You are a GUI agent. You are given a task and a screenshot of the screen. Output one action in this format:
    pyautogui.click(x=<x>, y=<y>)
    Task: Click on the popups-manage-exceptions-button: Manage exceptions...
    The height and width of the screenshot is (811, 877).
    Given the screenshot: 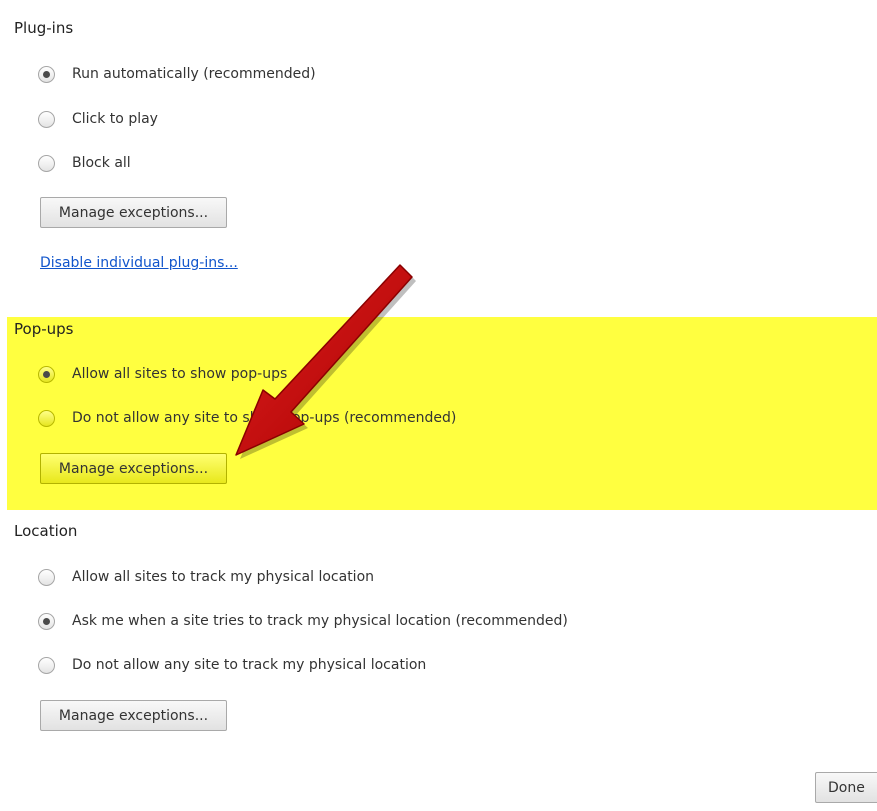 What is the action you would take?
    pyautogui.click(x=133, y=468)
    